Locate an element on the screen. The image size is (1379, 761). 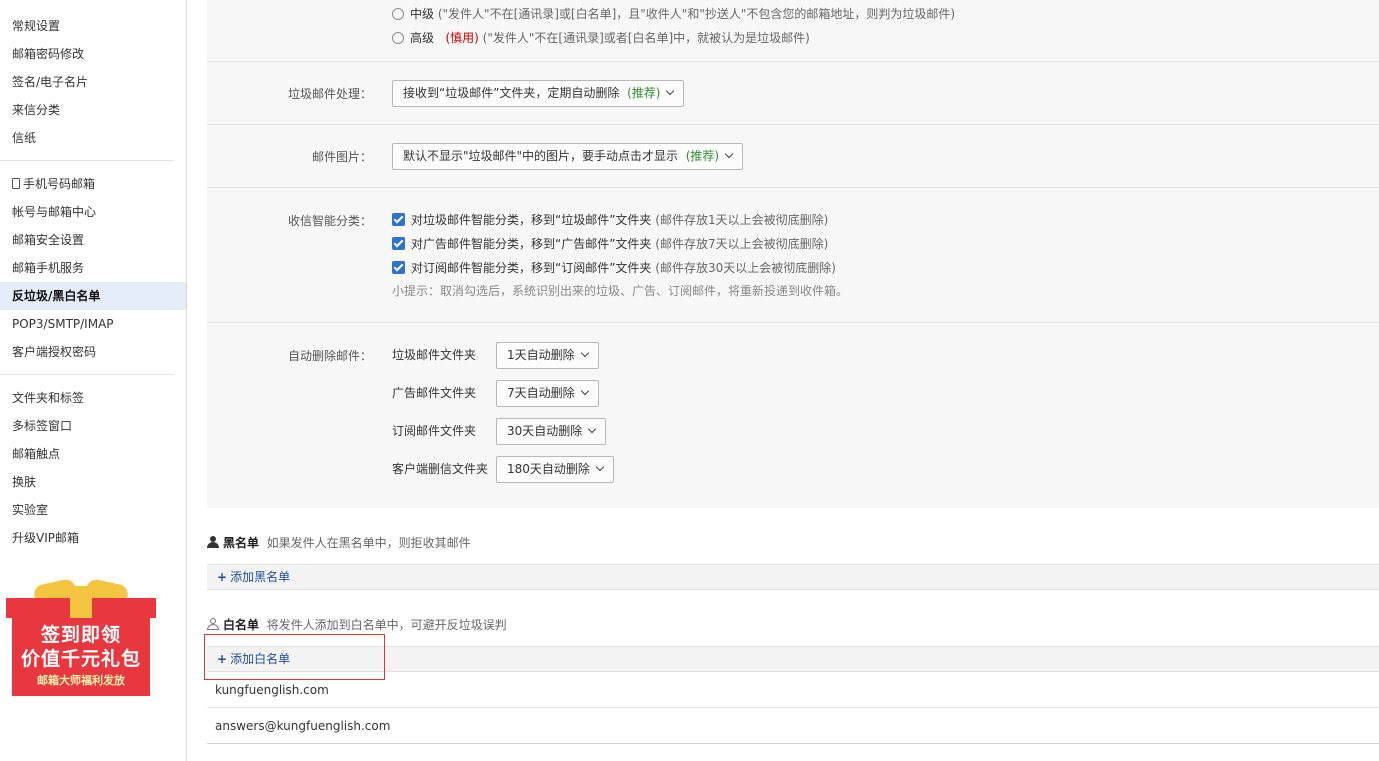
promo-line-1: 签到即领 is located at coordinates (80, 635).